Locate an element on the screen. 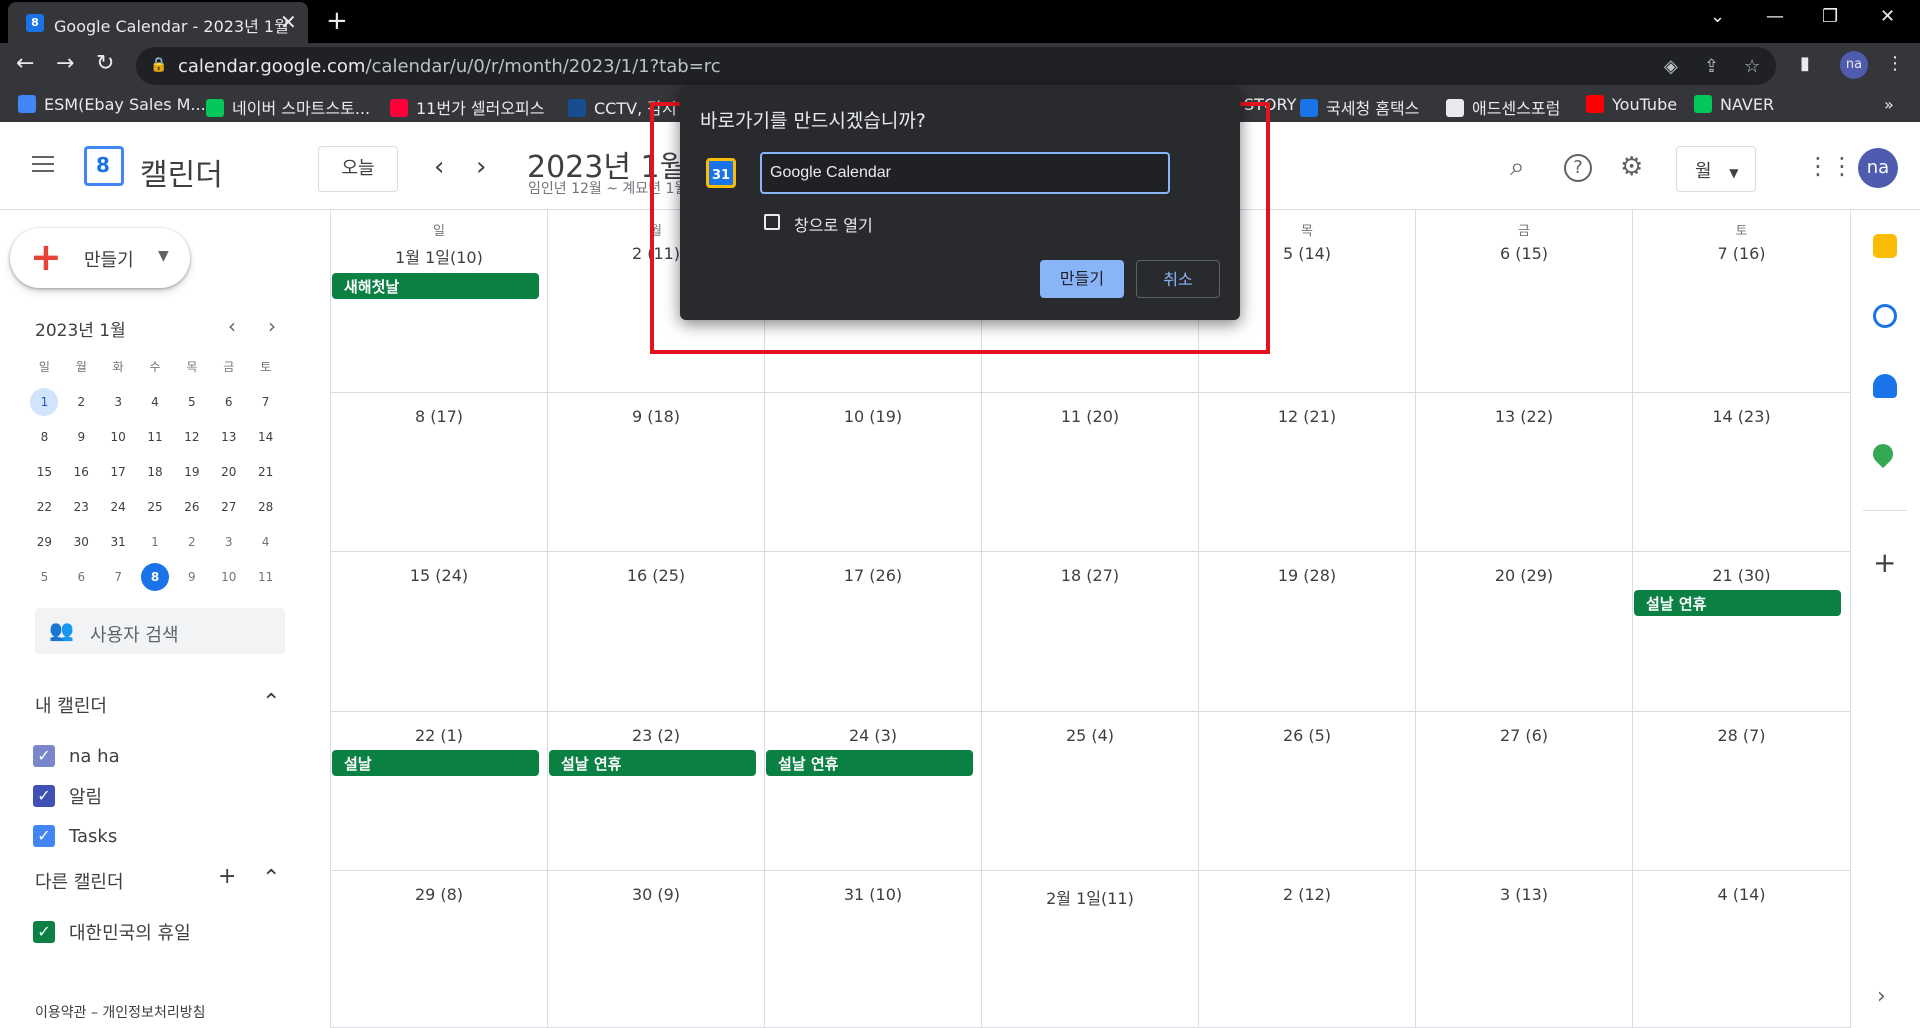 Image resolution: width=1920 pixels, height=1028 pixels. mini-day: 14 is located at coordinates (265, 439).